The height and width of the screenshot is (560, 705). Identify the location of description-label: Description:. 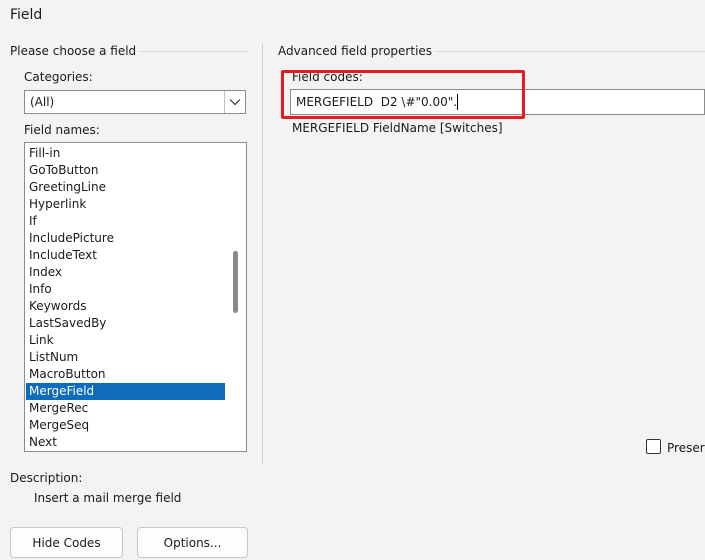
(46, 478).